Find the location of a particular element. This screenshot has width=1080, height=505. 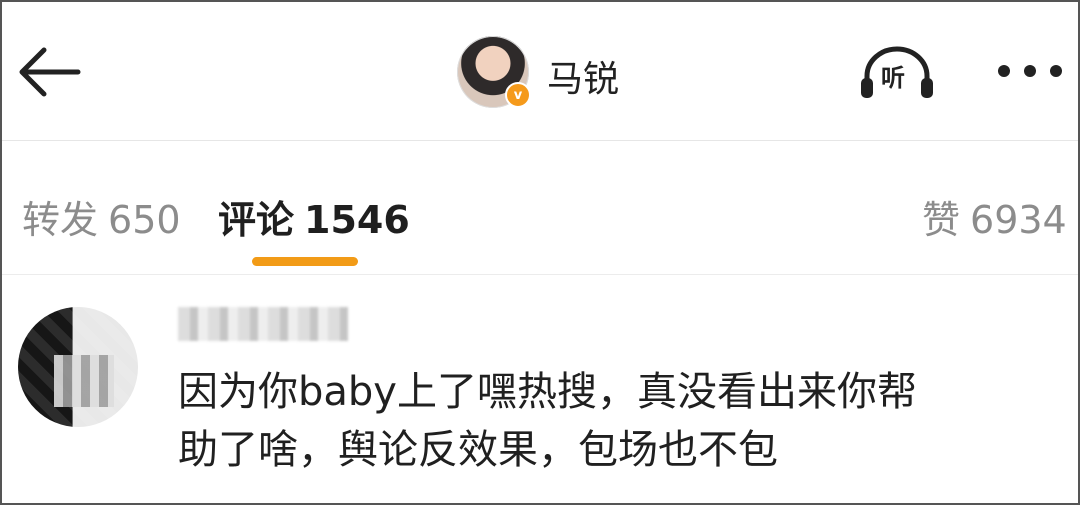

arrow-left-icon is located at coordinates (50, 72).